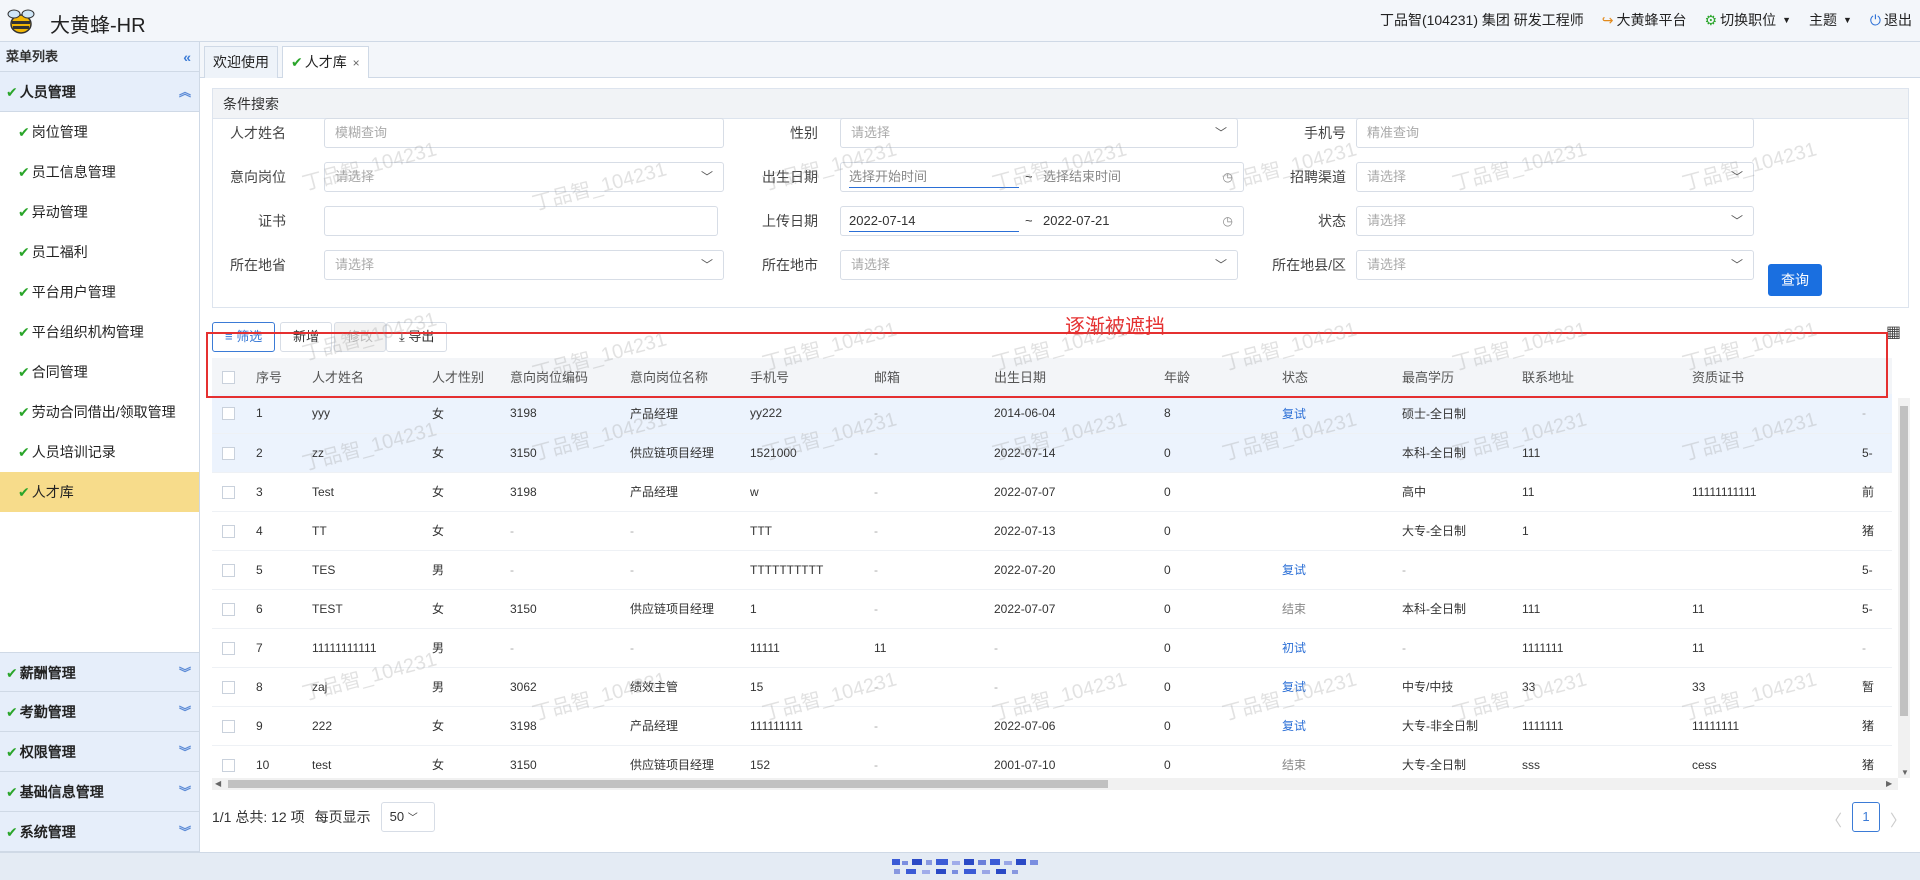 The image size is (1920, 880). I want to click on table-cell: 1111111, so click(1597, 726).